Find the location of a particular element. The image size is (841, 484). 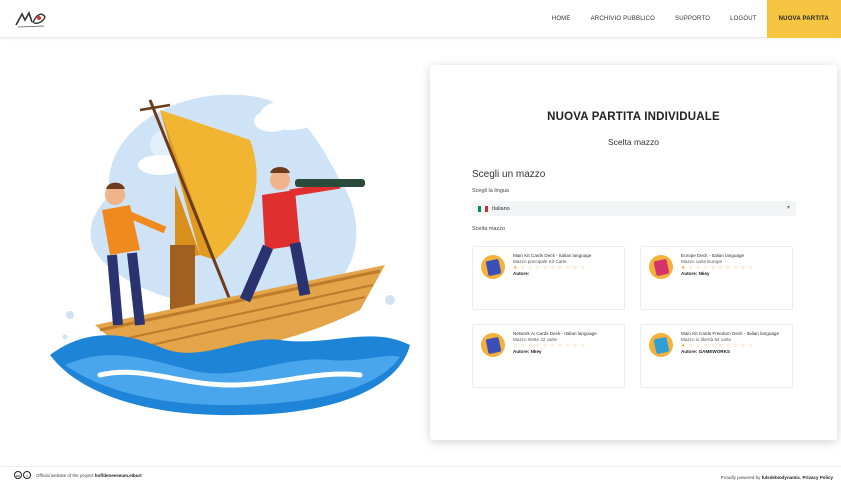

page-subtitle: Scelta mazzo is located at coordinates (633, 142).